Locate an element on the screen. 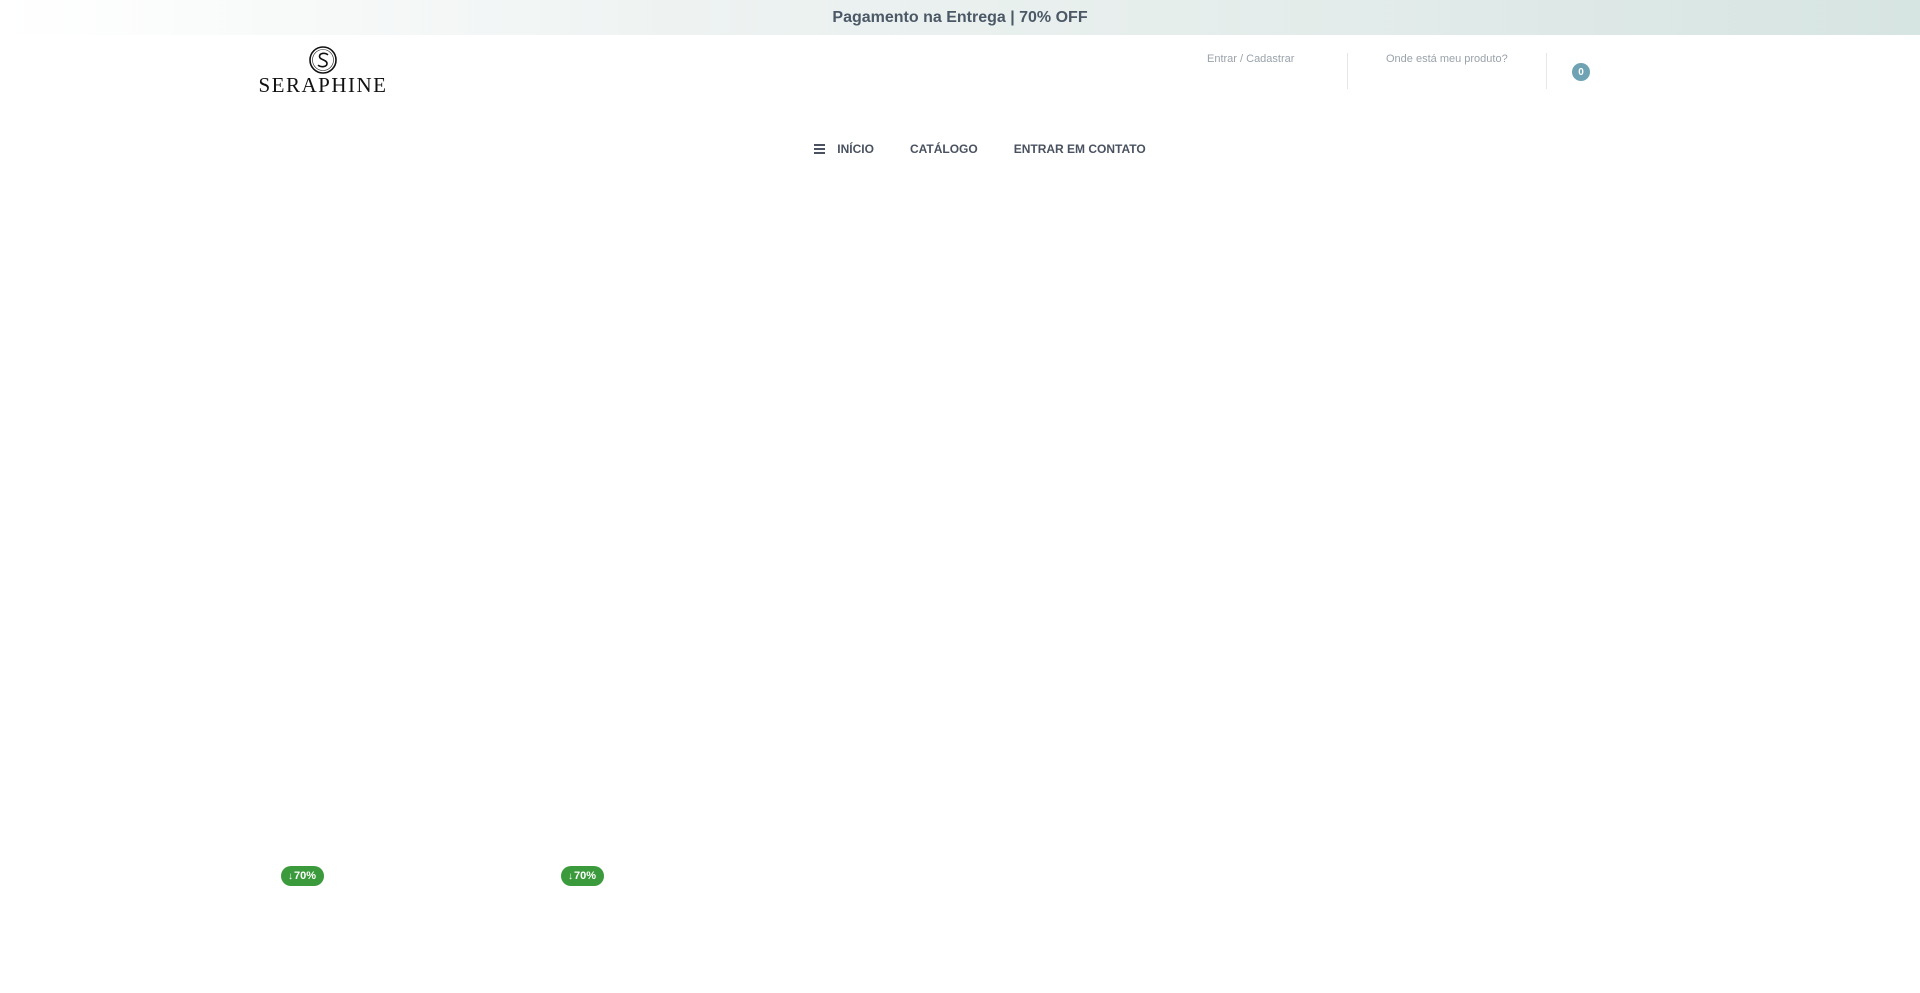 This screenshot has width=1920, height=993. nav-item-label: ENTRAR EM CONTATO is located at coordinates (1079, 149).